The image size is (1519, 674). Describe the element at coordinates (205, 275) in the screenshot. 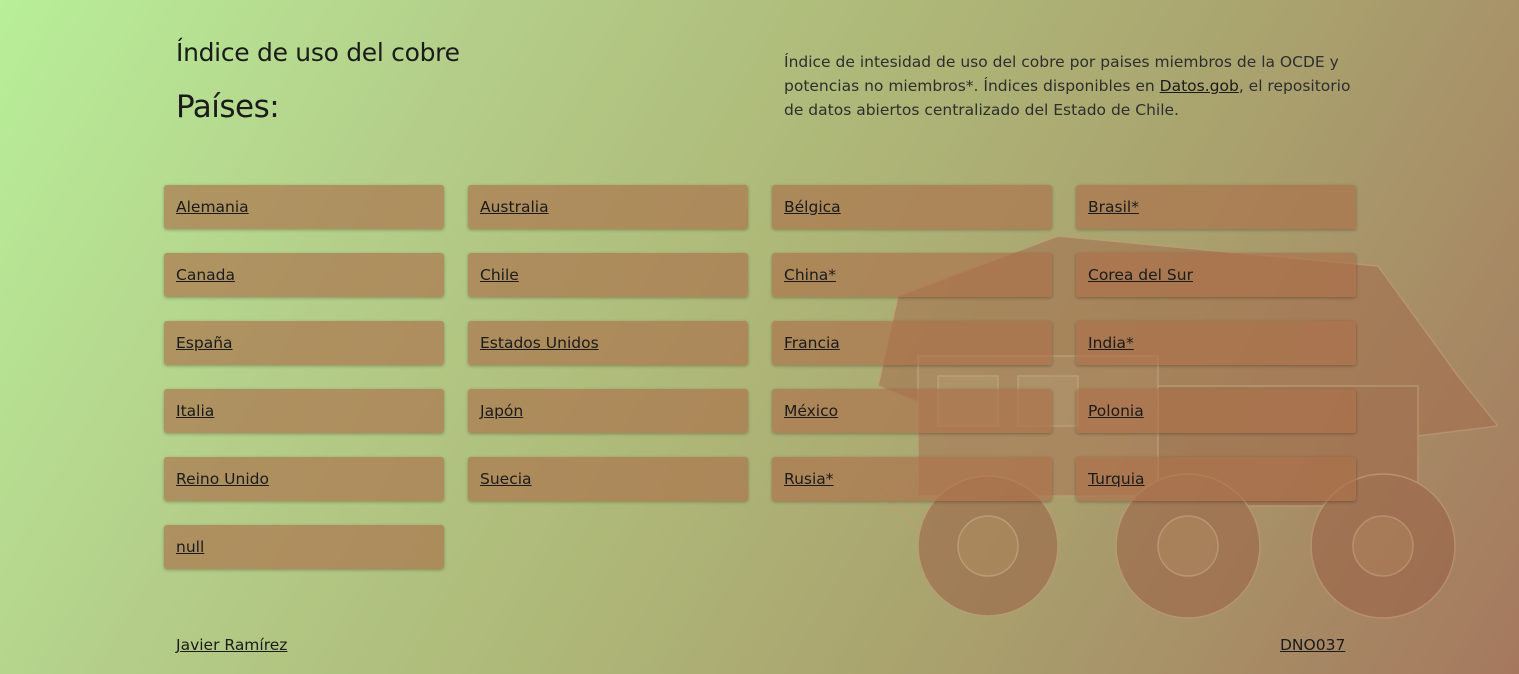

I see `country-link: Canada` at that location.